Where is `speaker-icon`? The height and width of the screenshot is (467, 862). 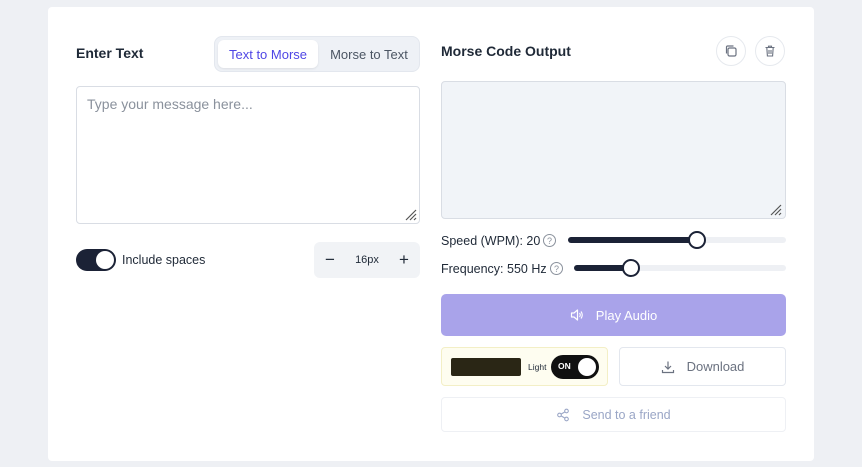 speaker-icon is located at coordinates (576, 315).